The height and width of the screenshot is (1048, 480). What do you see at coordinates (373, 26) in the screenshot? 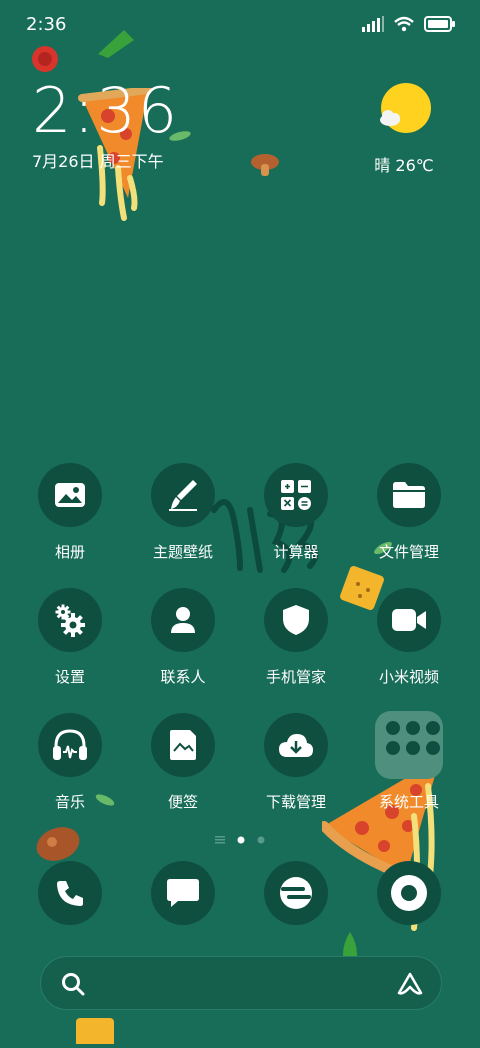
I see `signal-icon` at bounding box center [373, 26].